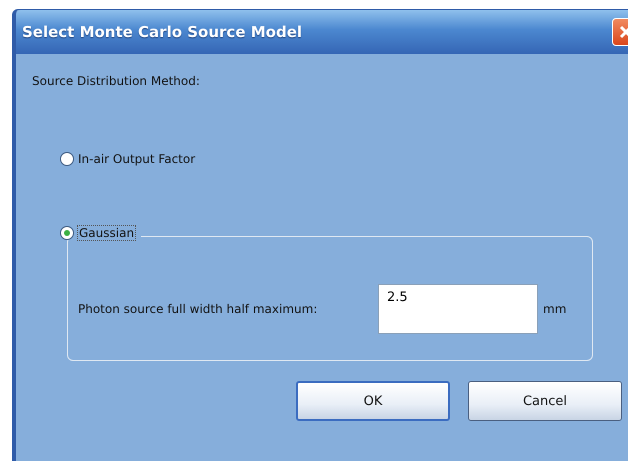  Describe the element at coordinates (554, 309) in the screenshot. I see `unit-label: mm` at that location.